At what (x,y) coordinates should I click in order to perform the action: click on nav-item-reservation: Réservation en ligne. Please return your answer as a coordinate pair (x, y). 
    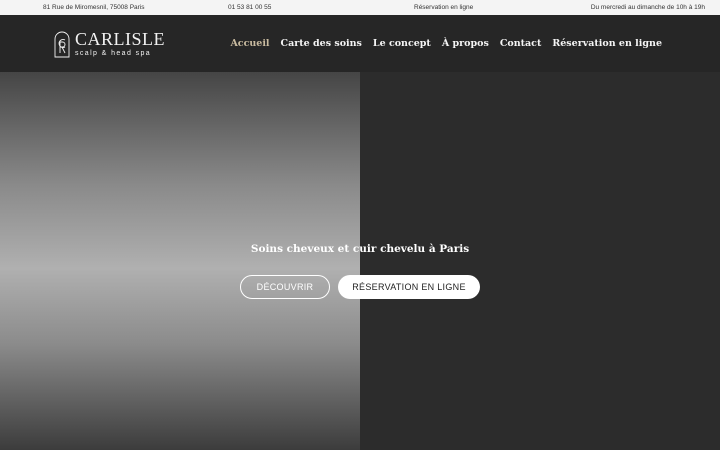
    Looking at the image, I should click on (607, 43).